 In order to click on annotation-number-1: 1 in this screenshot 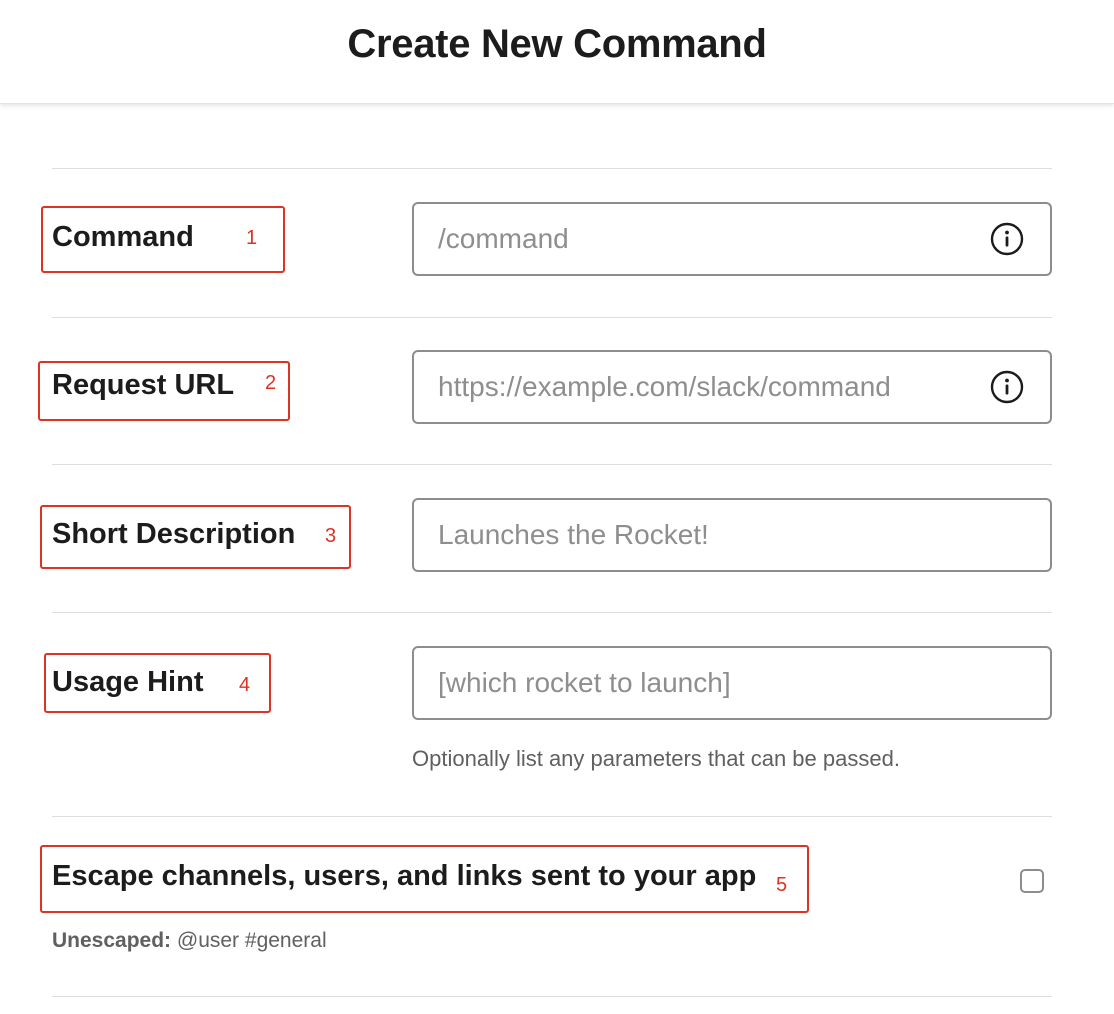, I will do `click(252, 238)`.